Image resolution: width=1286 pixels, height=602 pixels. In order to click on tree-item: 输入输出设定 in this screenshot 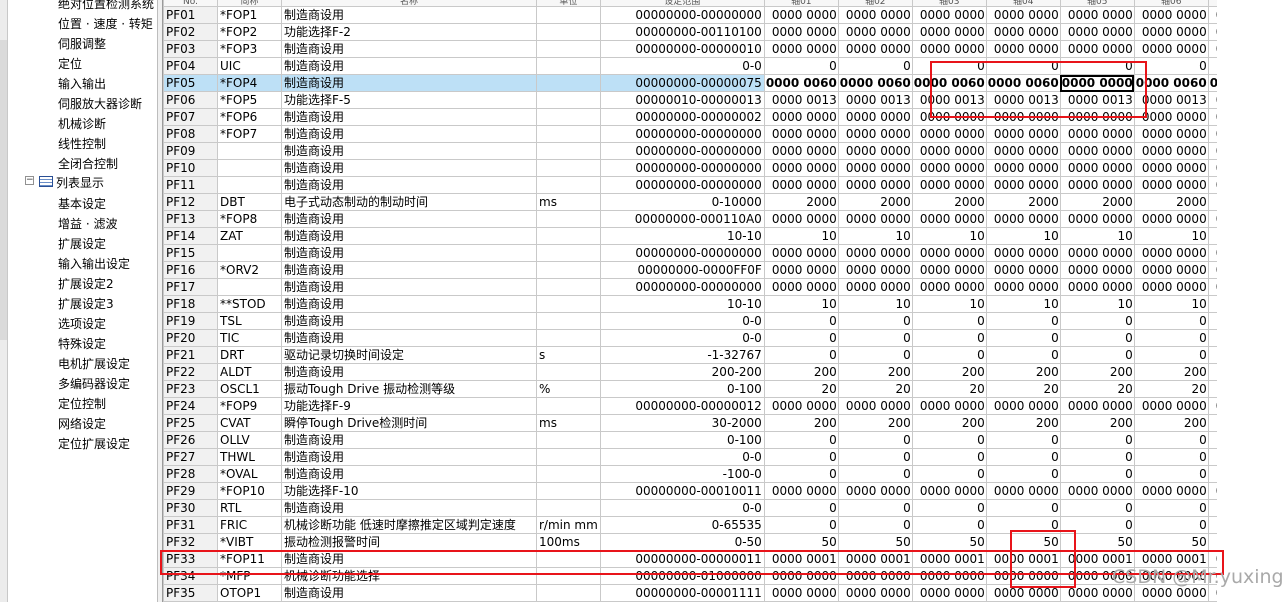, I will do `click(94, 264)`.